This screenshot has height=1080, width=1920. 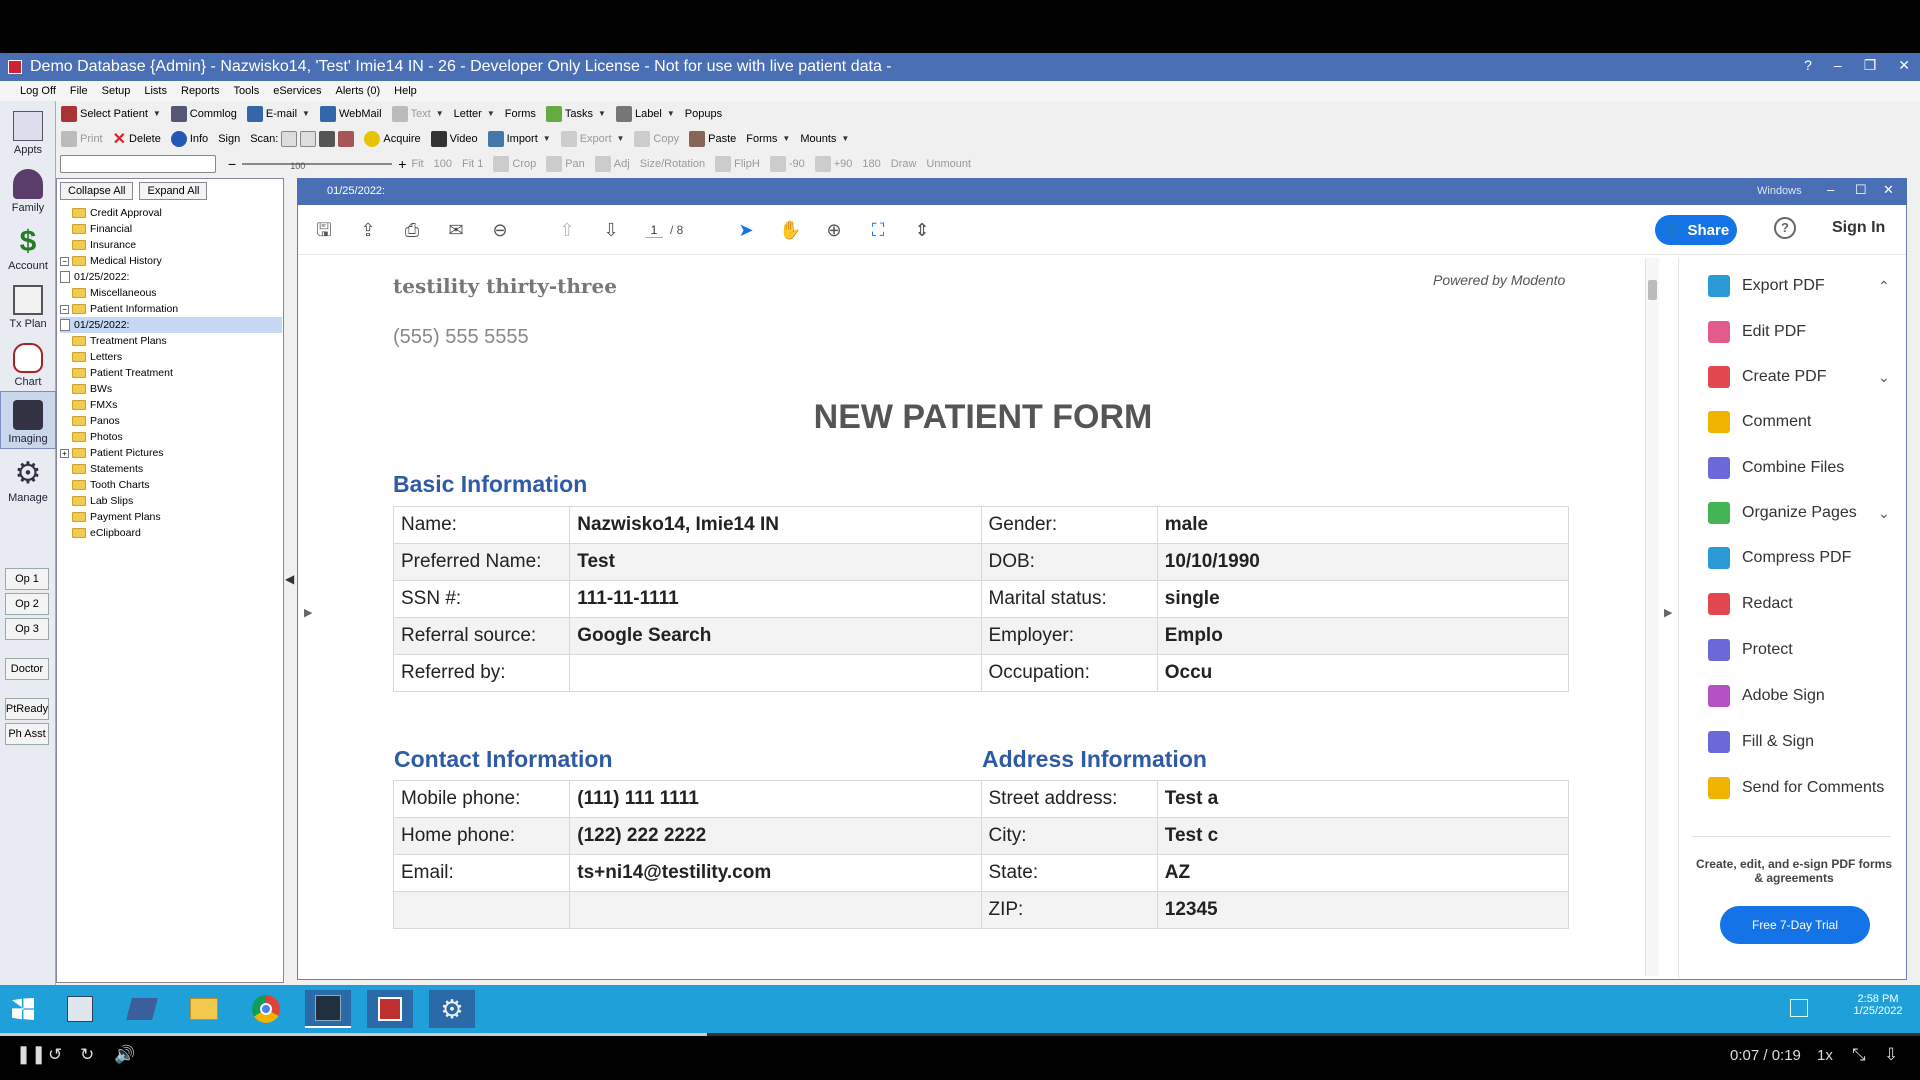 I want to click on rotate-minus-90-button: -90, so click(x=787, y=164).